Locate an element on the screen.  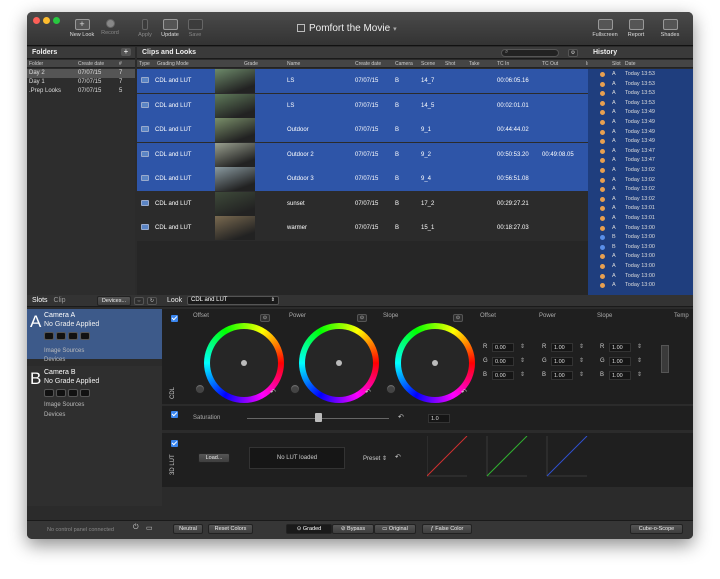
clips-col-1: Grading Mode is located at coordinates (173, 64).